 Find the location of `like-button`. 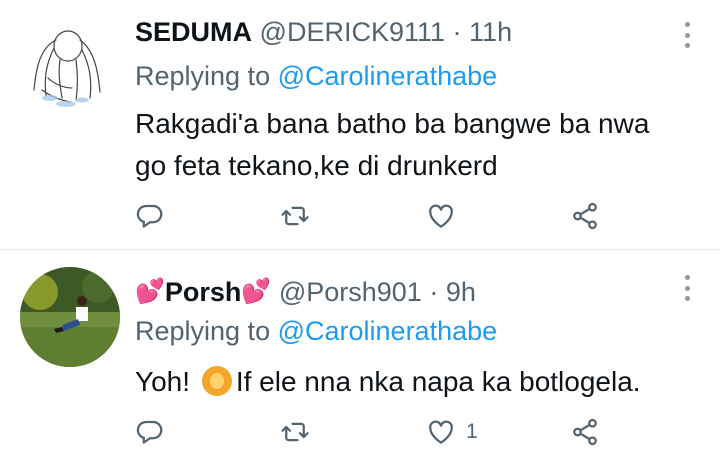

like-button is located at coordinates (446, 216).